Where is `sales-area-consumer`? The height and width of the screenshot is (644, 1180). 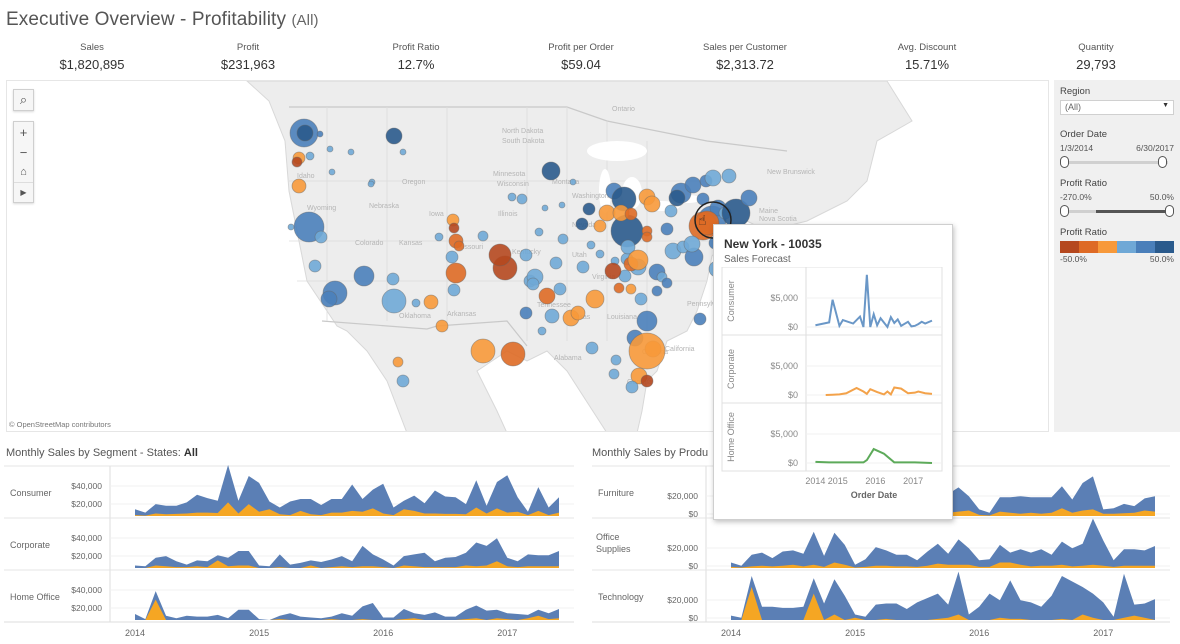
sales-area-consumer is located at coordinates (347, 490).